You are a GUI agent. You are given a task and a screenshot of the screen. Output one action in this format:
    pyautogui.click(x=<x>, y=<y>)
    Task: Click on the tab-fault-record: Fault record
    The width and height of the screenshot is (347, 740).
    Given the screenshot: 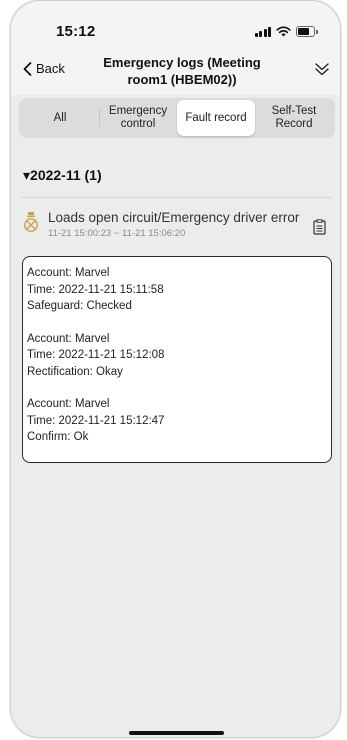 What is the action you would take?
    pyautogui.click(x=216, y=118)
    